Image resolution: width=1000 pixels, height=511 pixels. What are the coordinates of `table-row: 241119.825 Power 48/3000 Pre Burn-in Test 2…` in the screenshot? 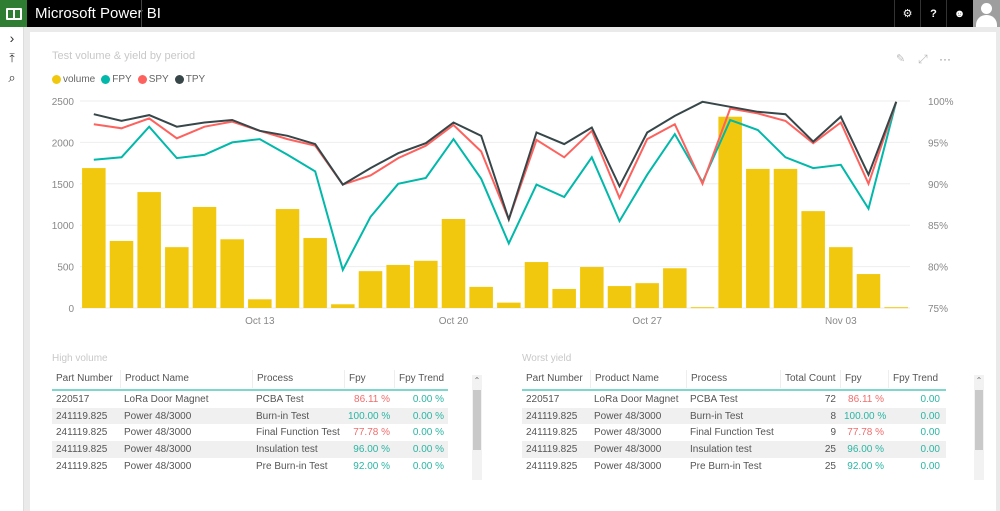 It's located at (734, 466).